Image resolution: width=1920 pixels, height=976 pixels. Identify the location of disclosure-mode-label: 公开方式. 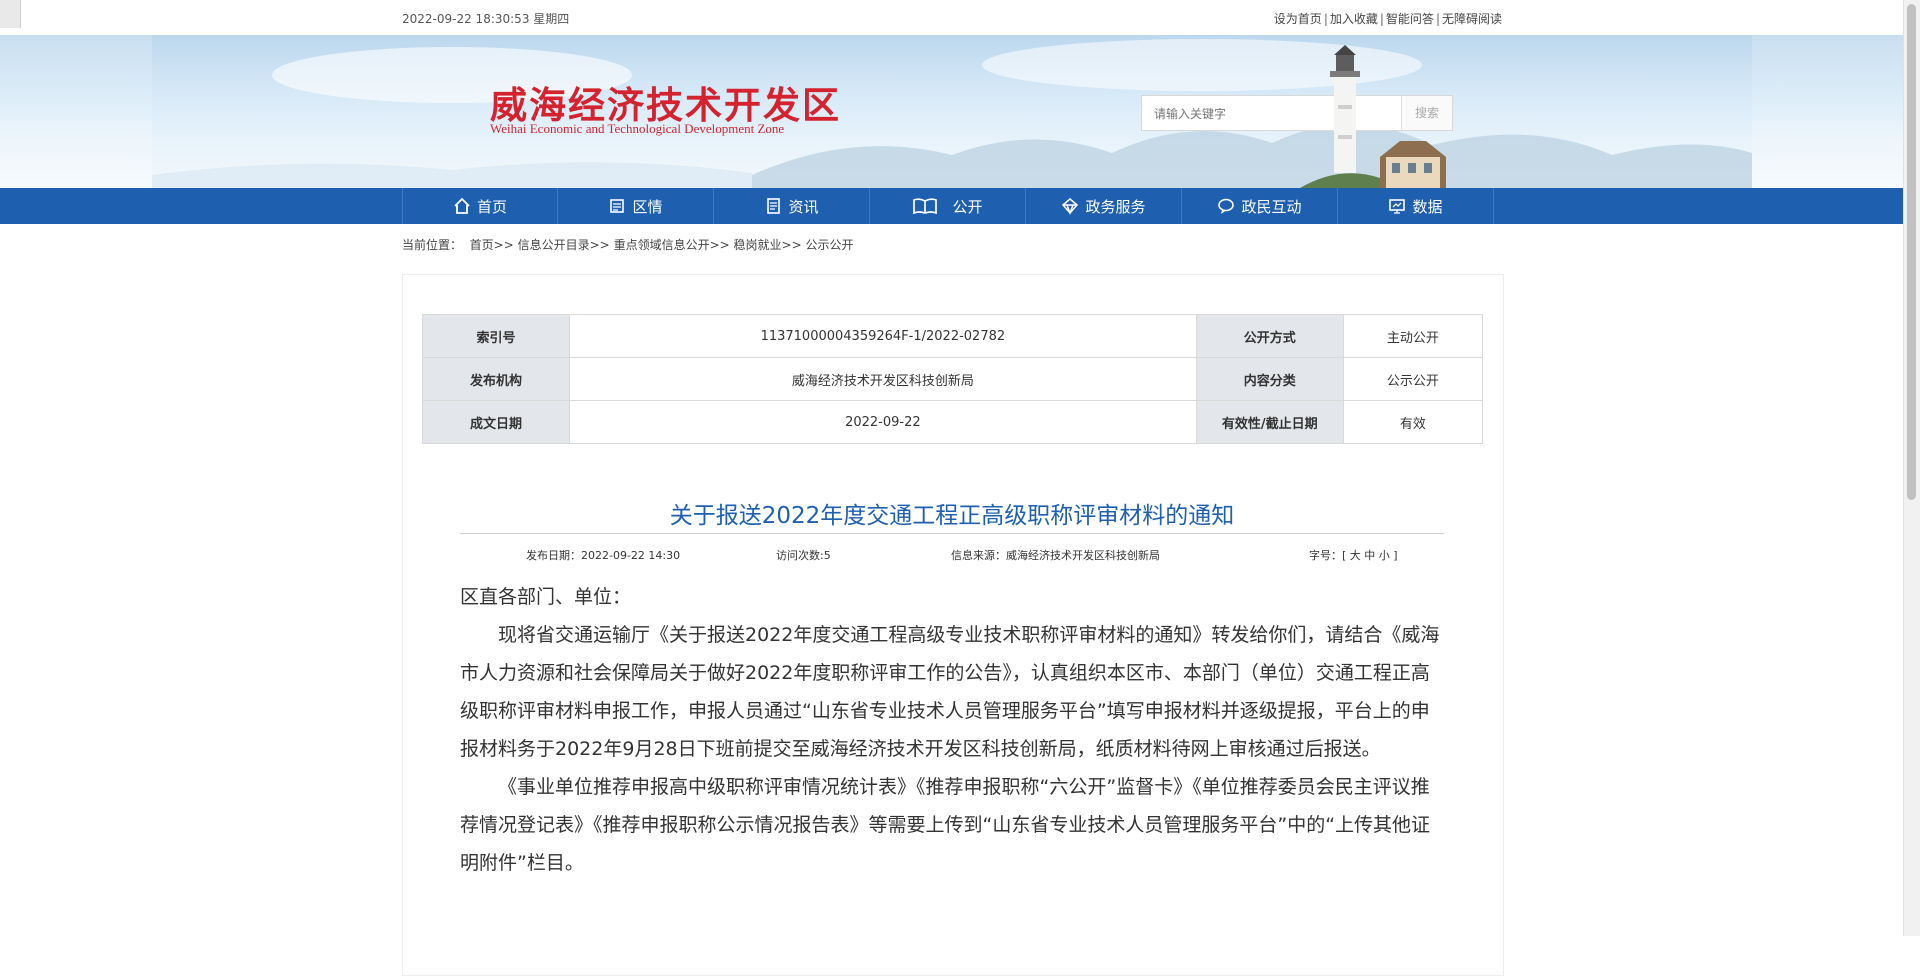
(1269, 336).